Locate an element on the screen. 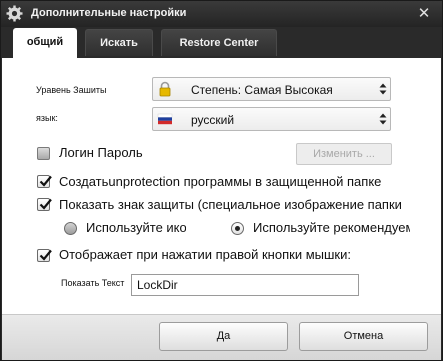 The image size is (443, 361). login-password-checkbox is located at coordinates (43, 153).